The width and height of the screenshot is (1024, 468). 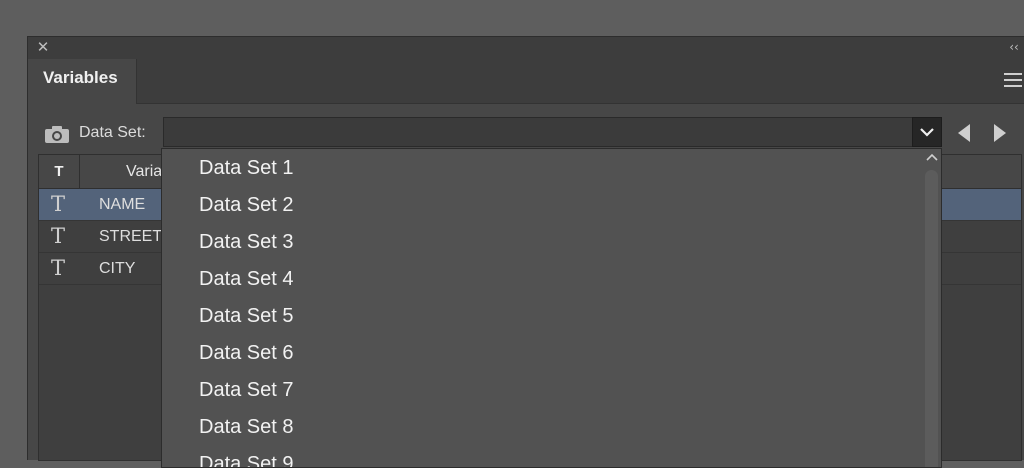 I want to click on column-header-variable: Varia, so click(x=144, y=172).